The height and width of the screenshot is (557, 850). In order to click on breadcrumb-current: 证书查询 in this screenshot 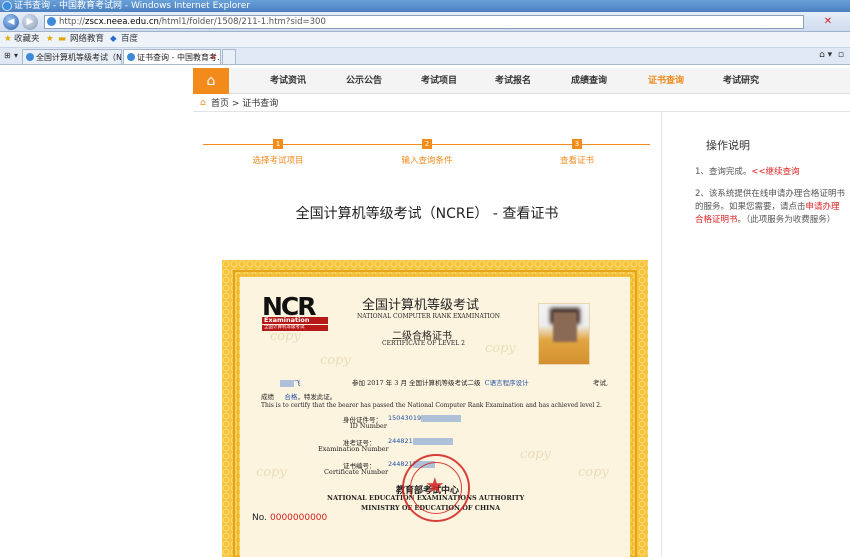, I will do `click(260, 104)`.